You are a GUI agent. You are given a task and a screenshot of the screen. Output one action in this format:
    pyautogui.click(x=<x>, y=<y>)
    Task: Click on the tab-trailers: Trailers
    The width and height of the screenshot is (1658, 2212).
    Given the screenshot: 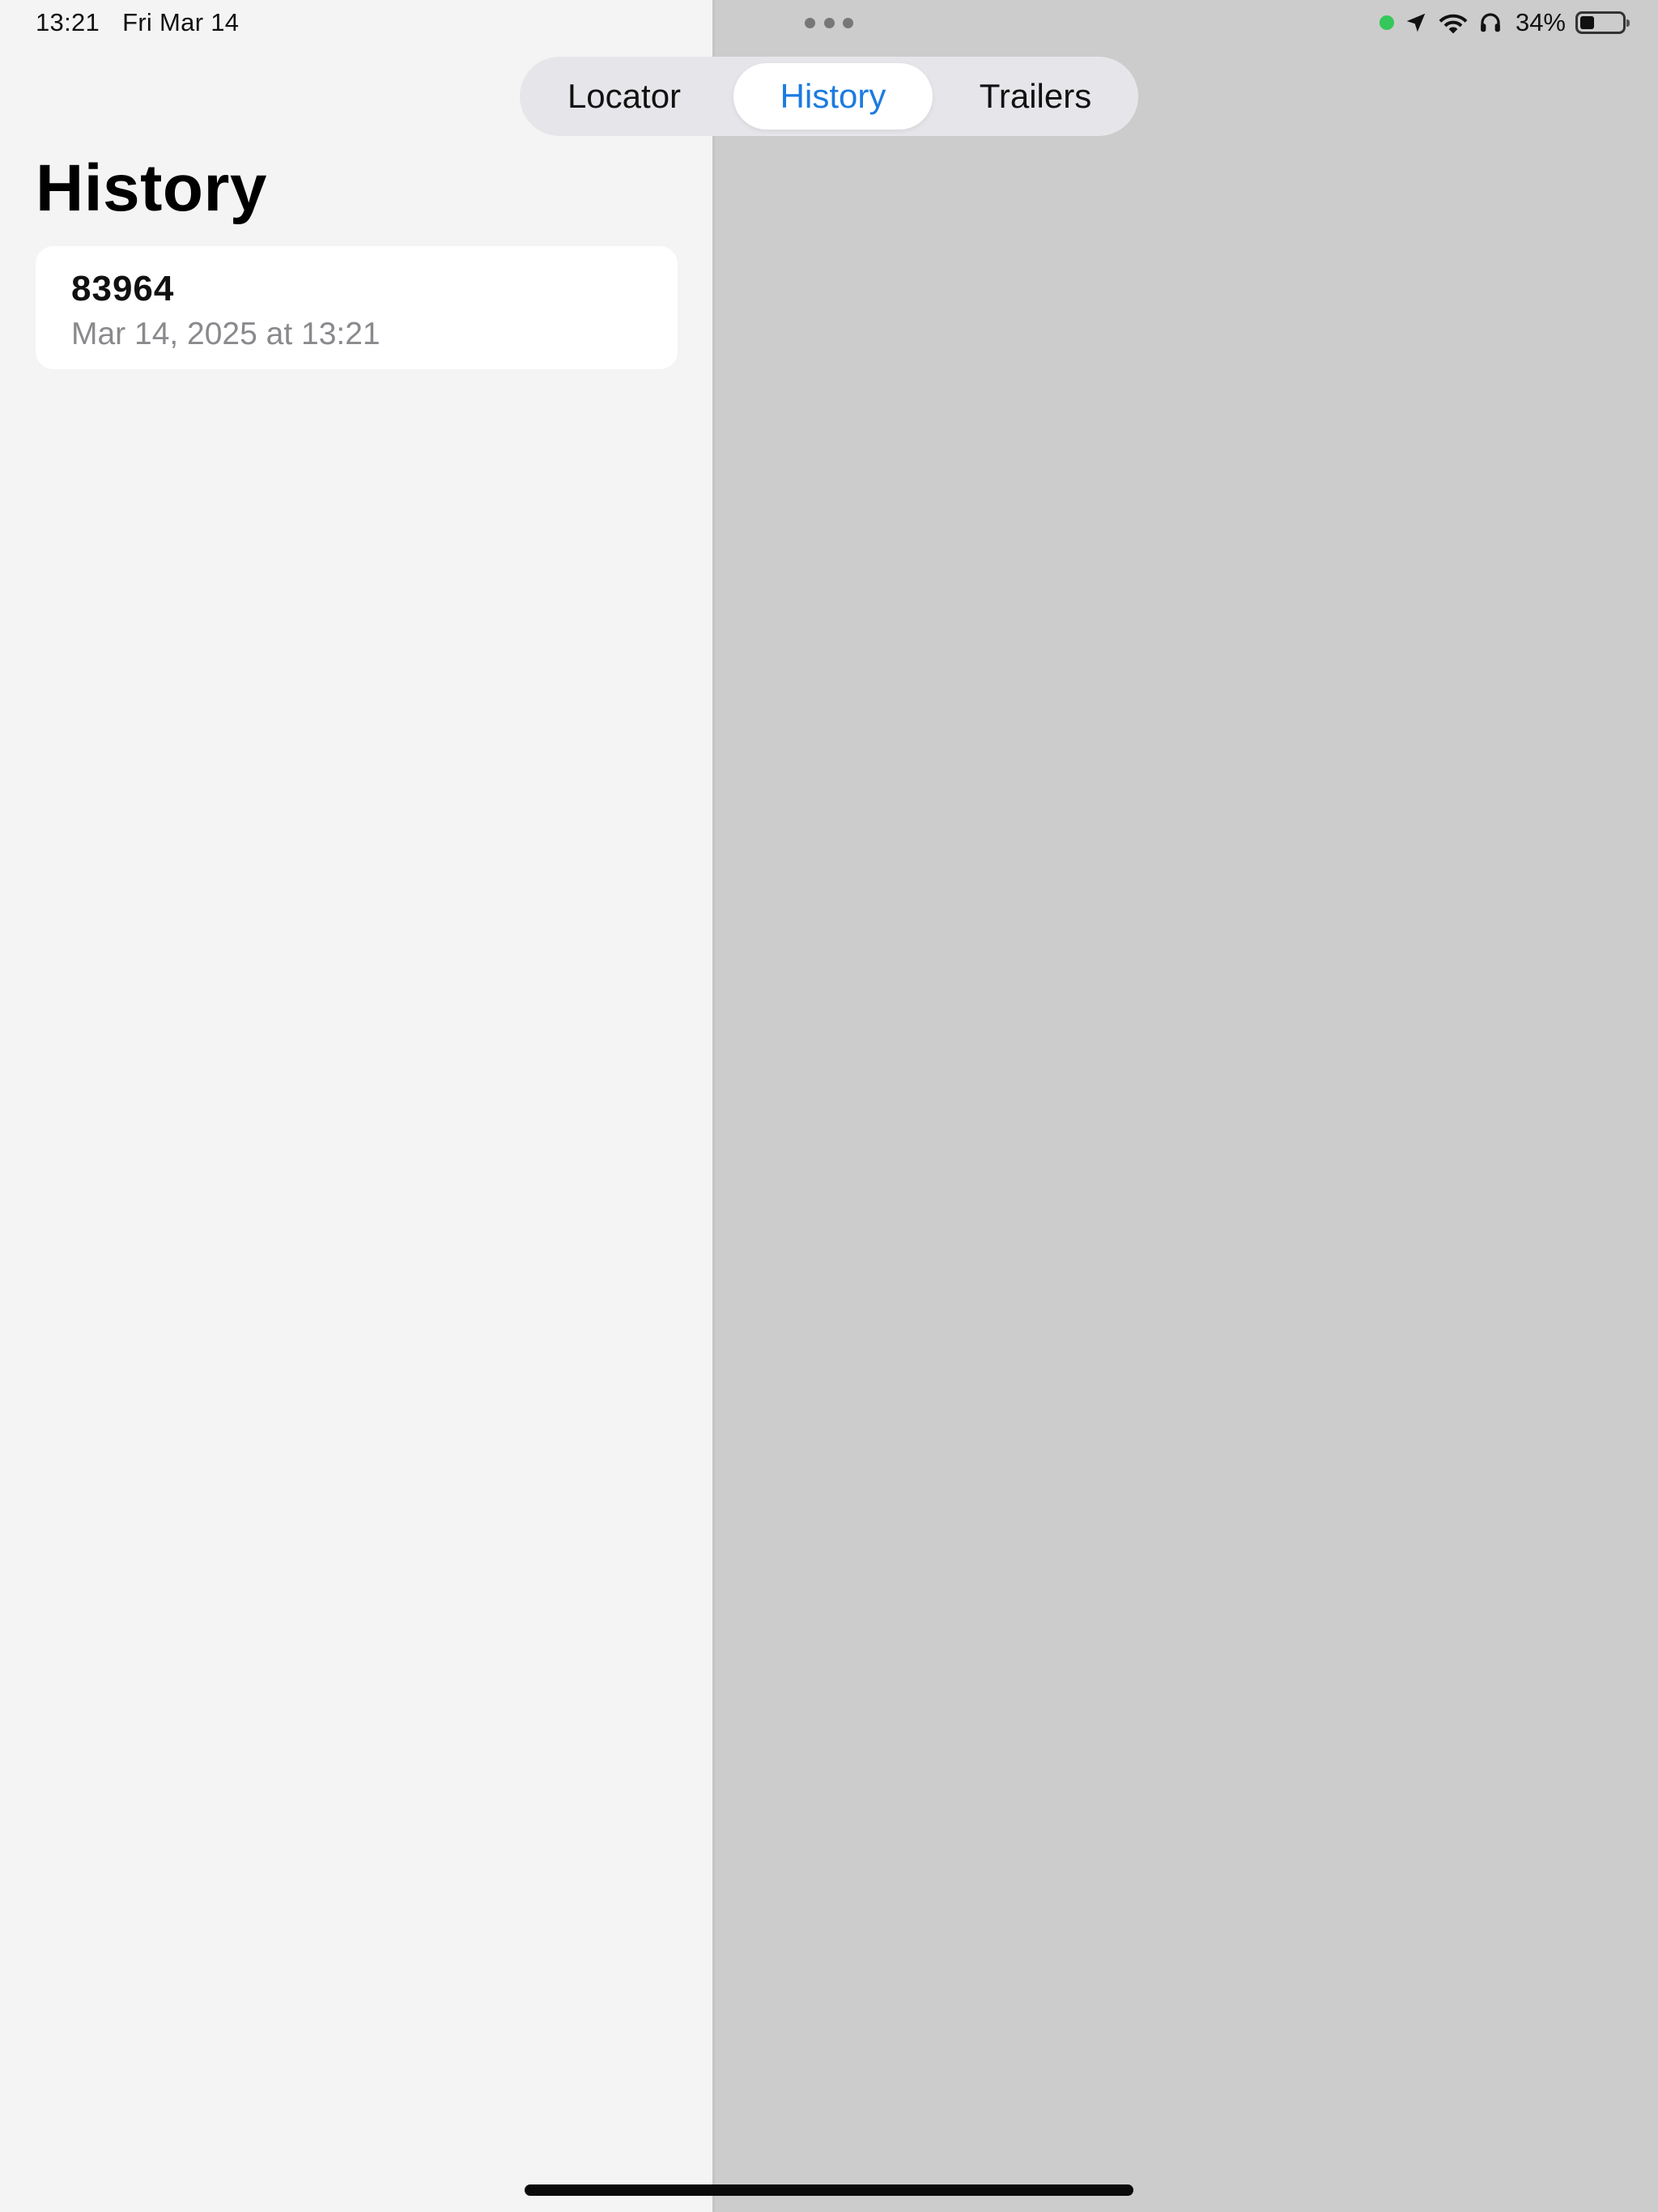 What is the action you would take?
    pyautogui.click(x=1035, y=97)
    